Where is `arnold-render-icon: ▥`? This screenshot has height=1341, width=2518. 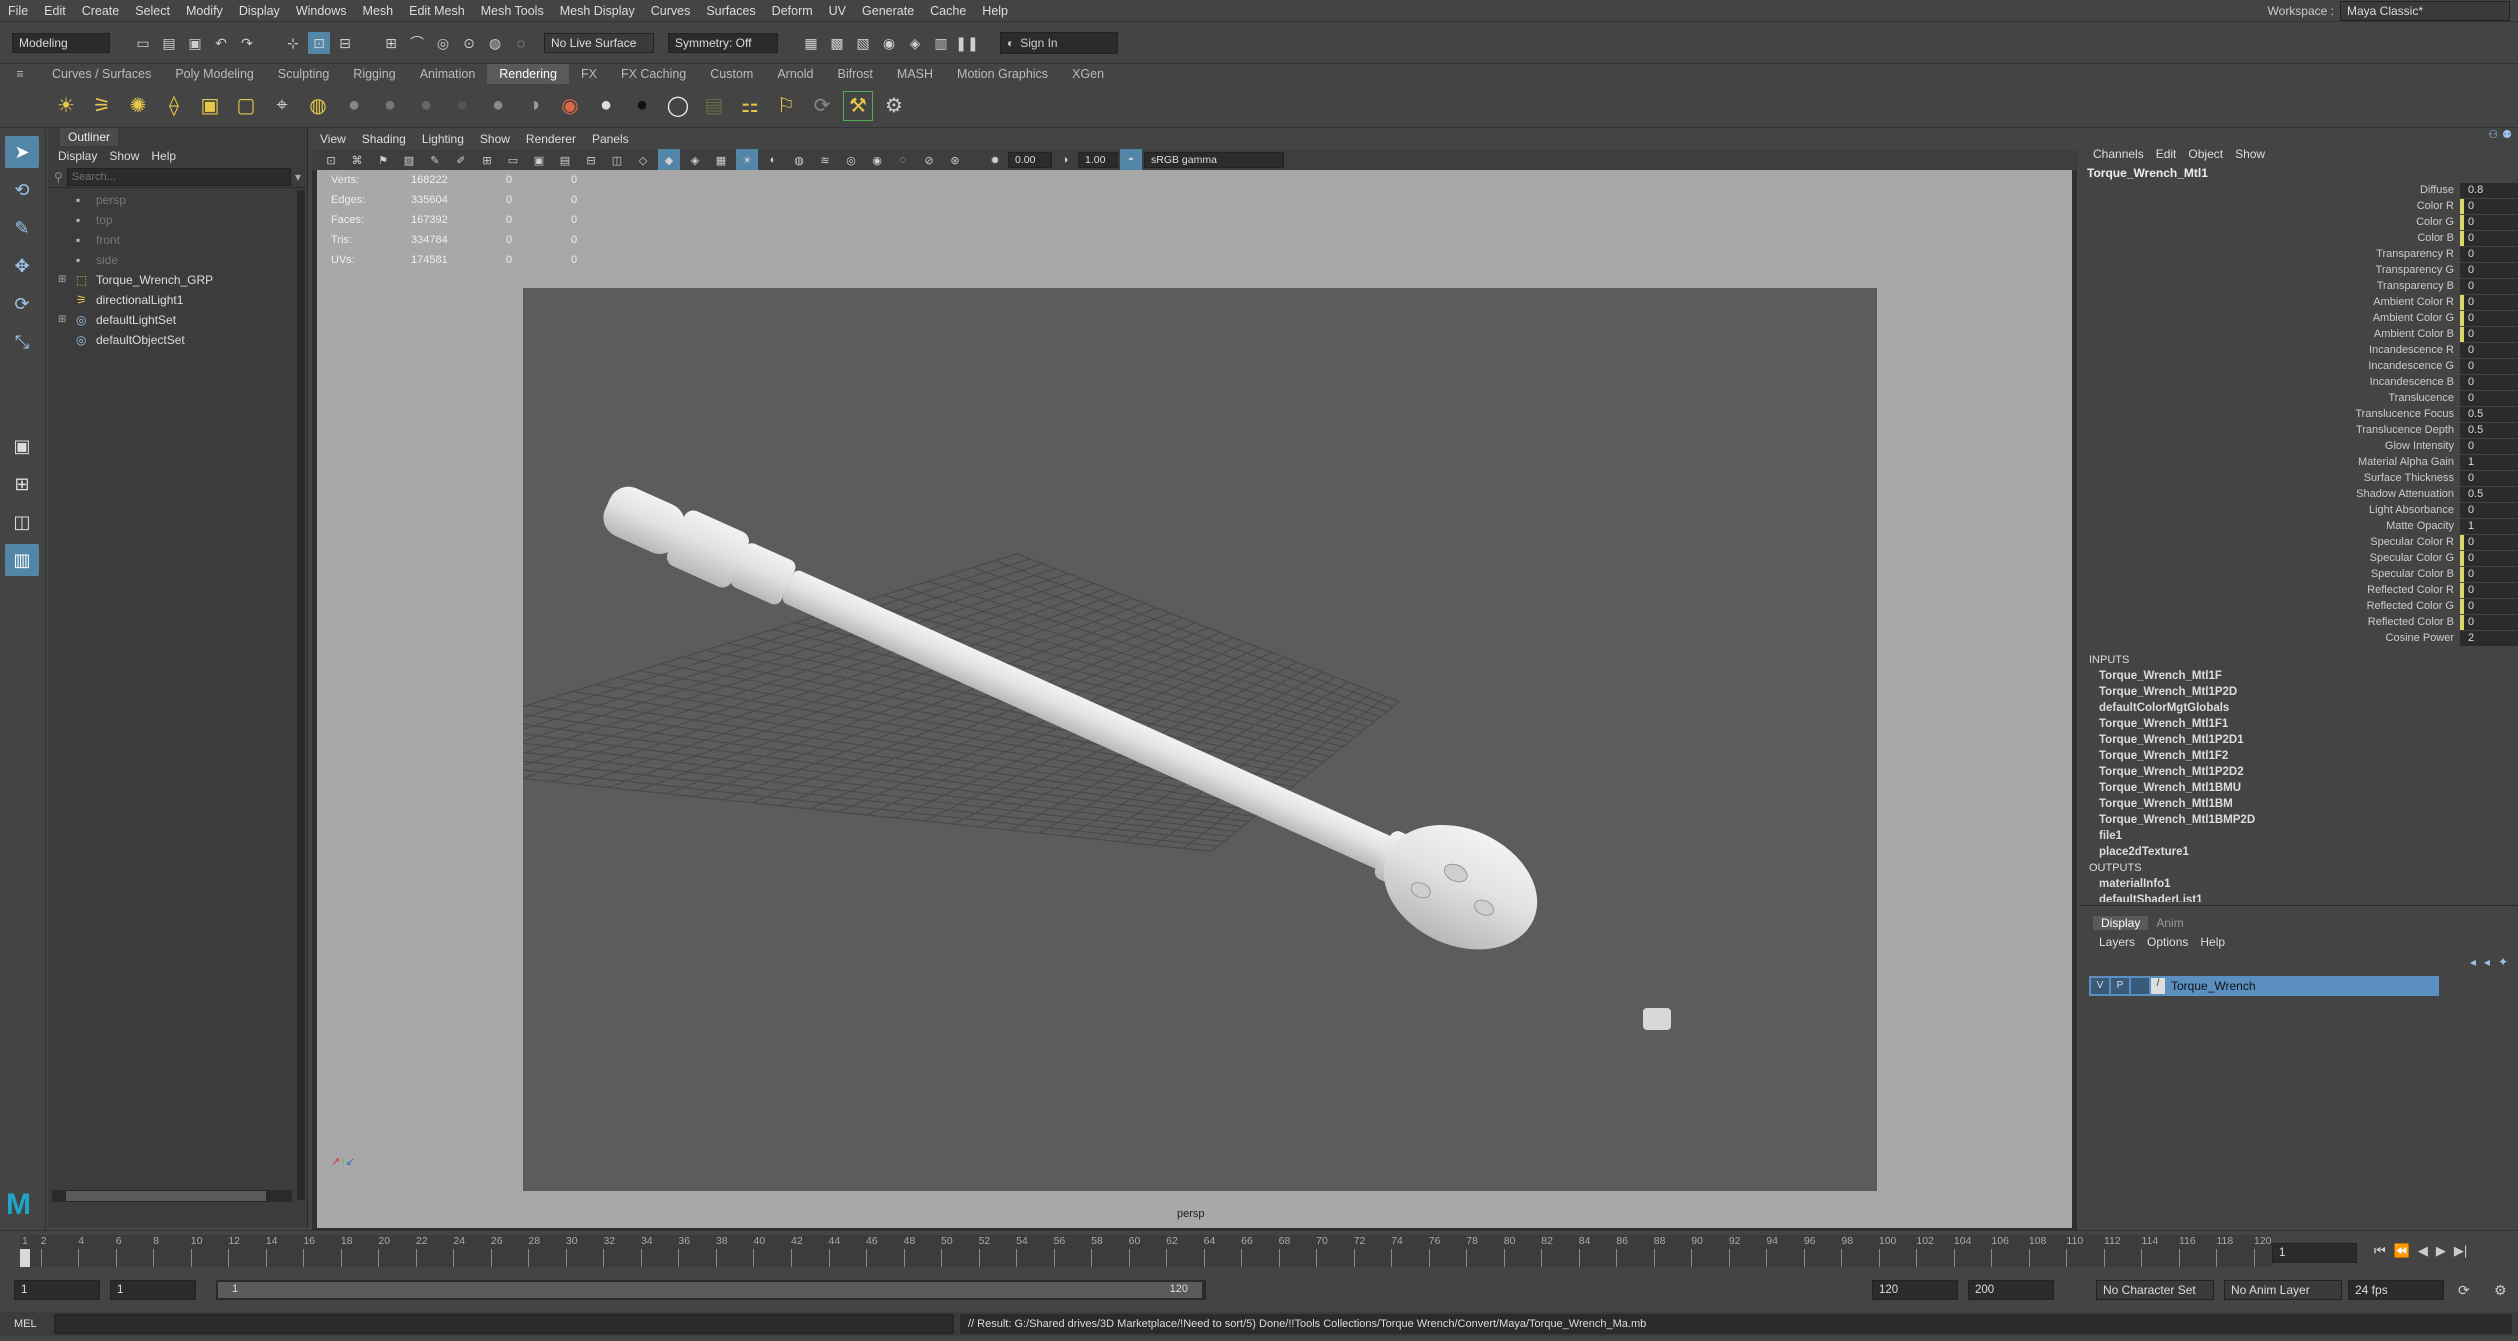
arnold-render-icon: ▥ is located at coordinates (941, 43).